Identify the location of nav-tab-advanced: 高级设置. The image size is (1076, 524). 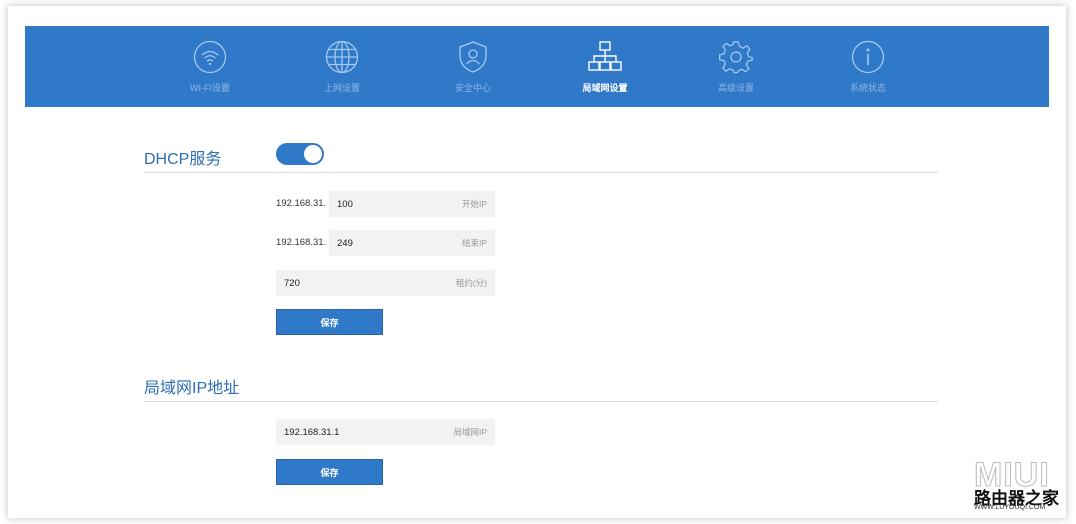
(736, 71).